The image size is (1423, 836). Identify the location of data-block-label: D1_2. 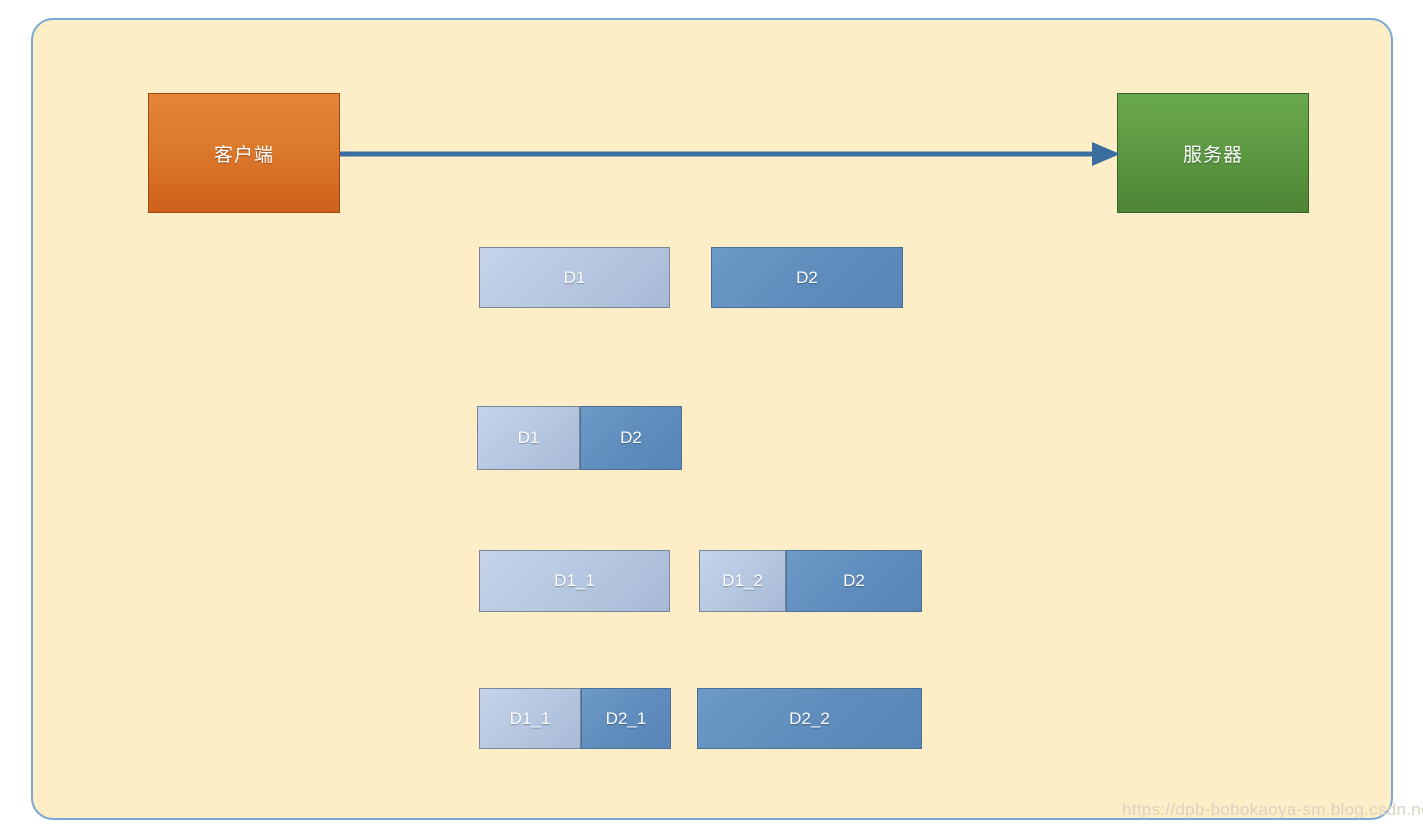
(742, 580).